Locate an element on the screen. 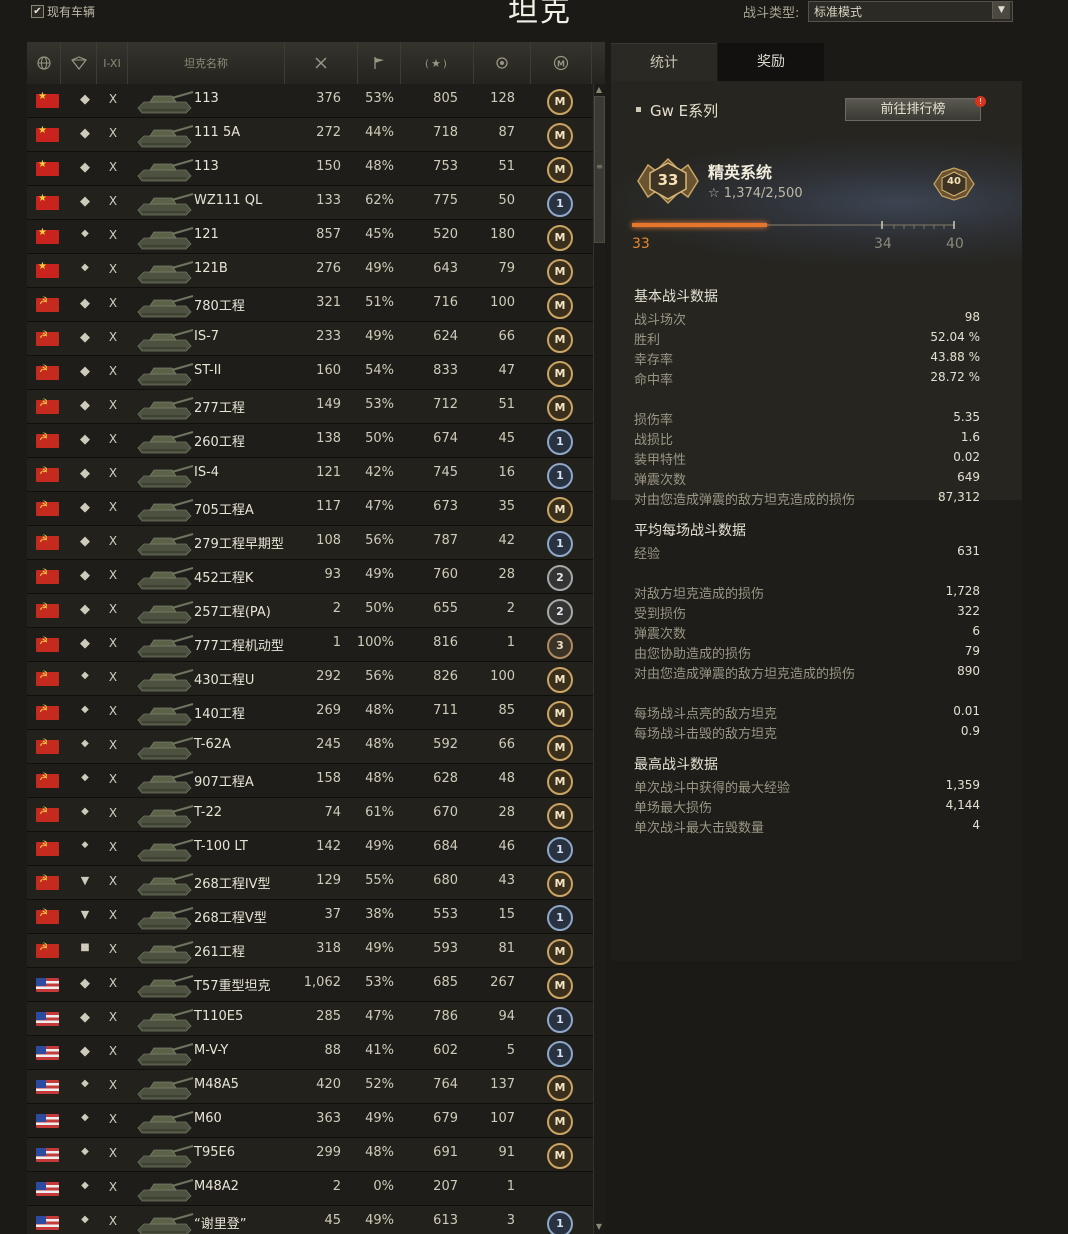 The image size is (1068, 1234). stat-value: 79 is located at coordinates (972, 651).